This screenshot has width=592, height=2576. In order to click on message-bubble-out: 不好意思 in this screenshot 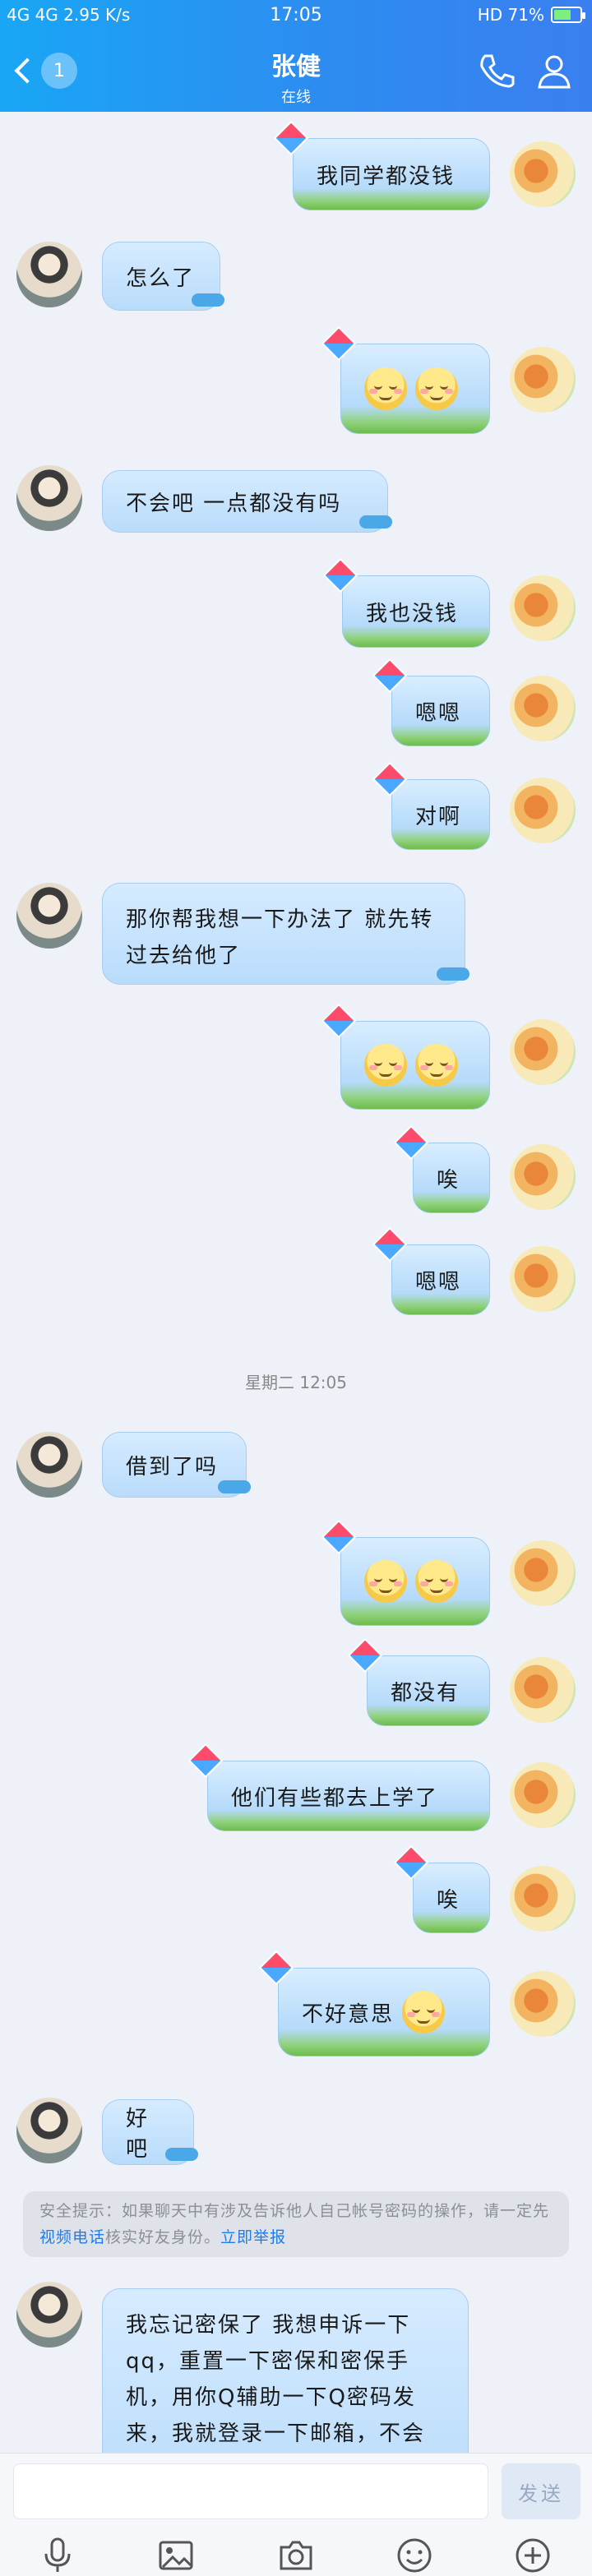, I will do `click(374, 2003)`.